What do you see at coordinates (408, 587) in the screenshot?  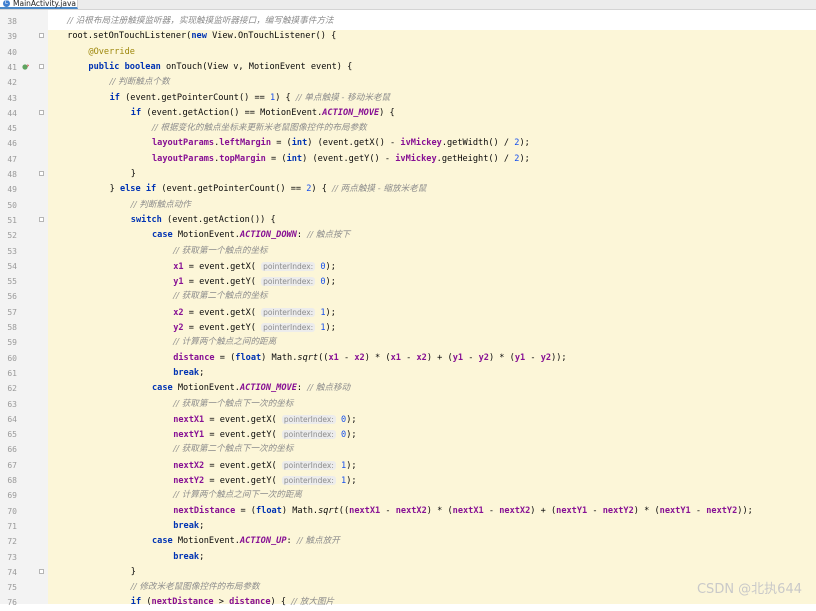 I see `code-line: 75 // 修改米老鼠图像控件的布局参数` at bounding box center [408, 587].